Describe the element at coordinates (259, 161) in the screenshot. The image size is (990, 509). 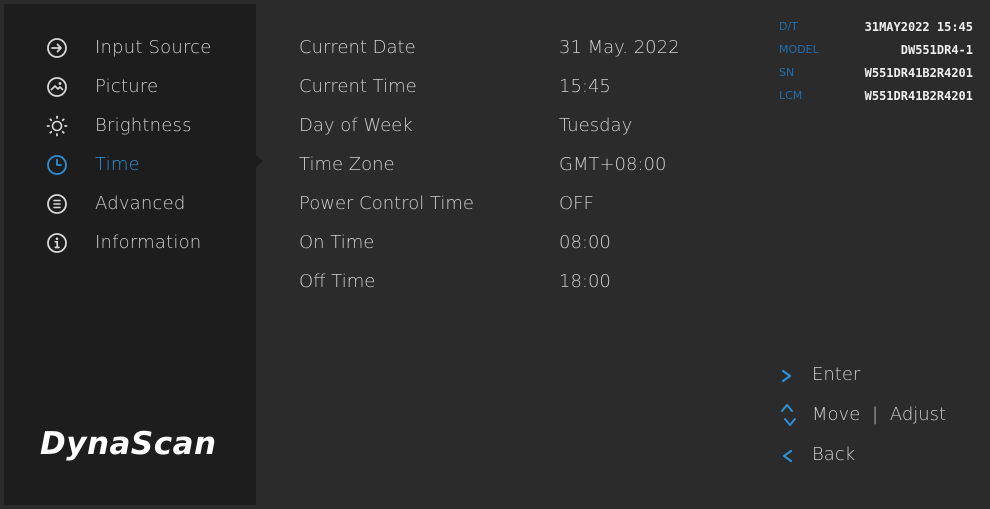
I see `active-item-pointer` at that location.